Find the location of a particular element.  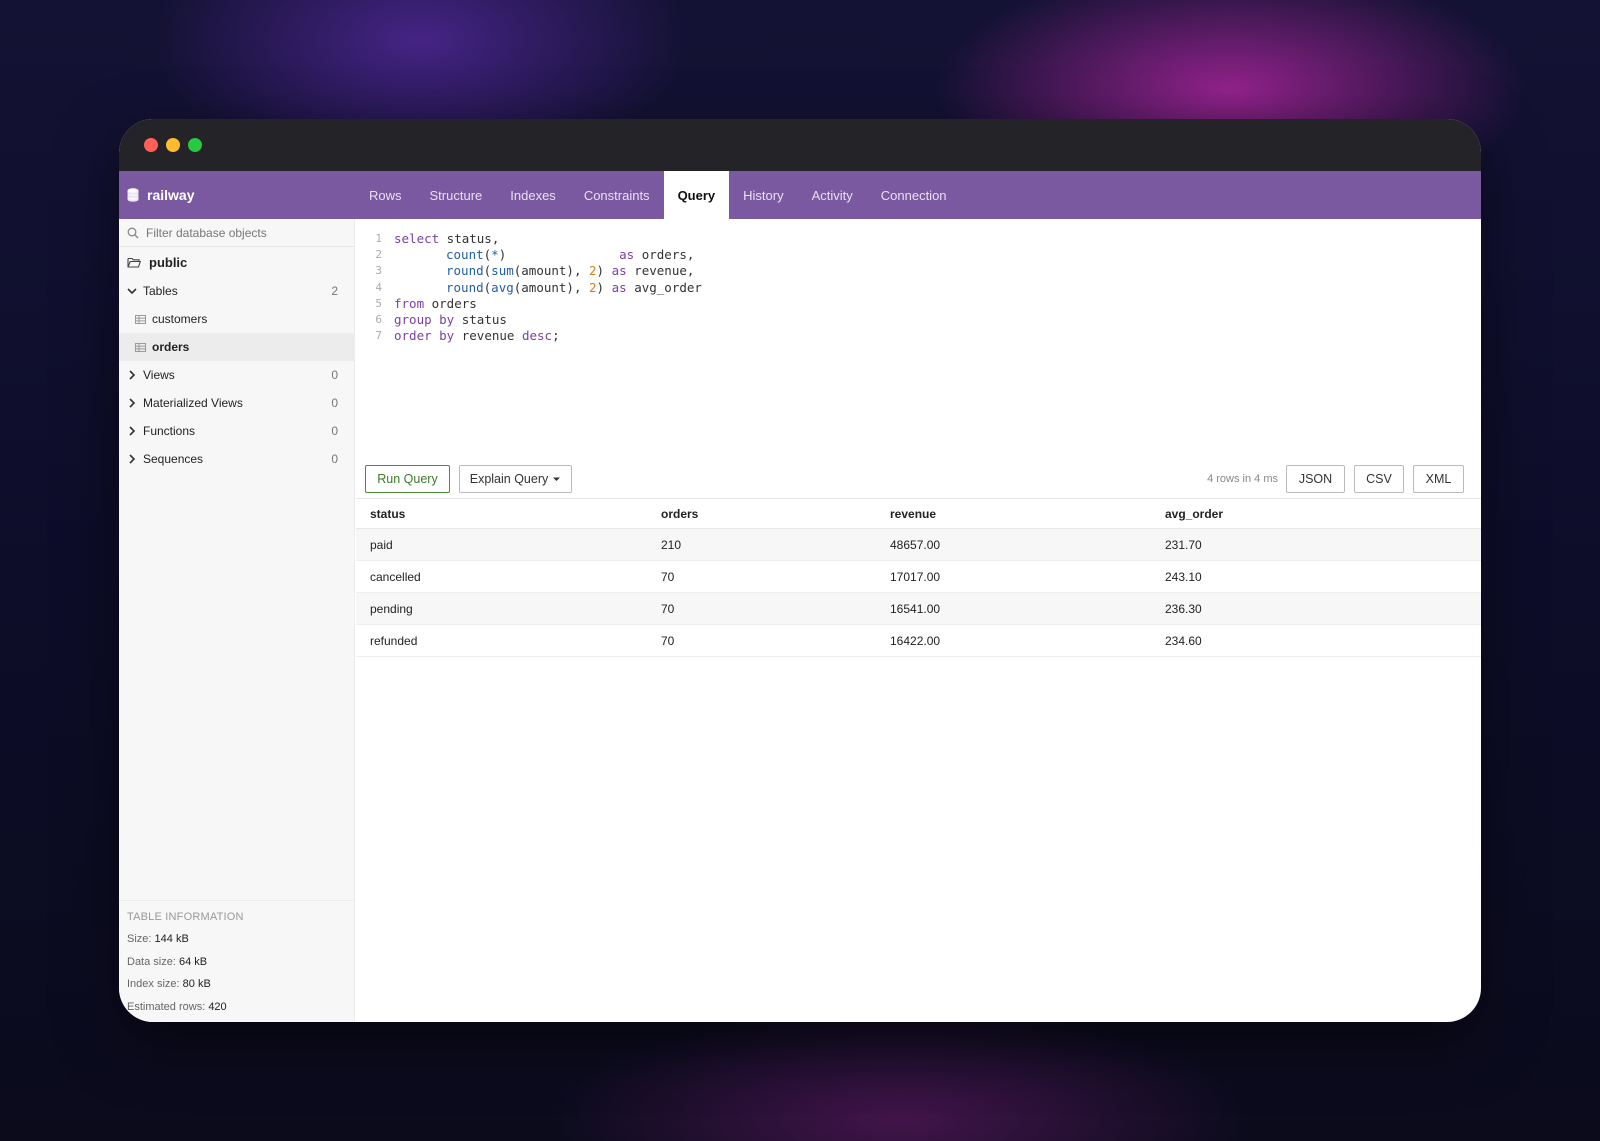

schema-selector: public is located at coordinates (236, 262).